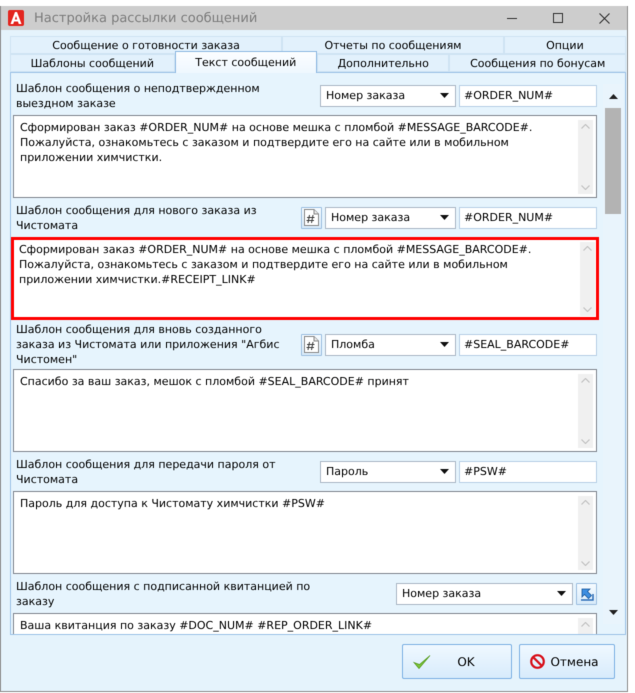  I want to click on template-label: Шаблон сообщения для нового заказа из Чистомата, so click(137, 217).